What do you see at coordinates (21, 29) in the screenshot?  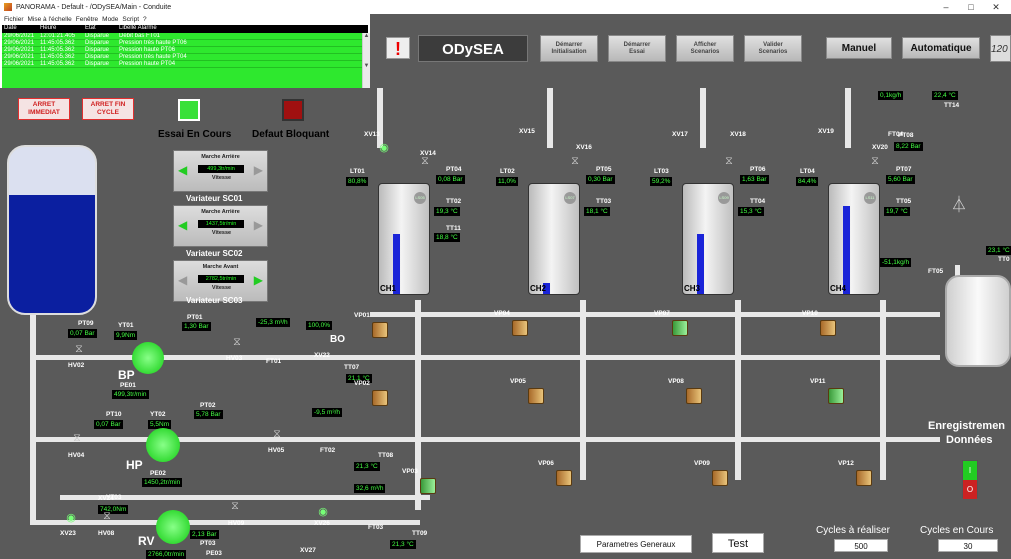 I see `alarm-col-date: Date` at bounding box center [21, 29].